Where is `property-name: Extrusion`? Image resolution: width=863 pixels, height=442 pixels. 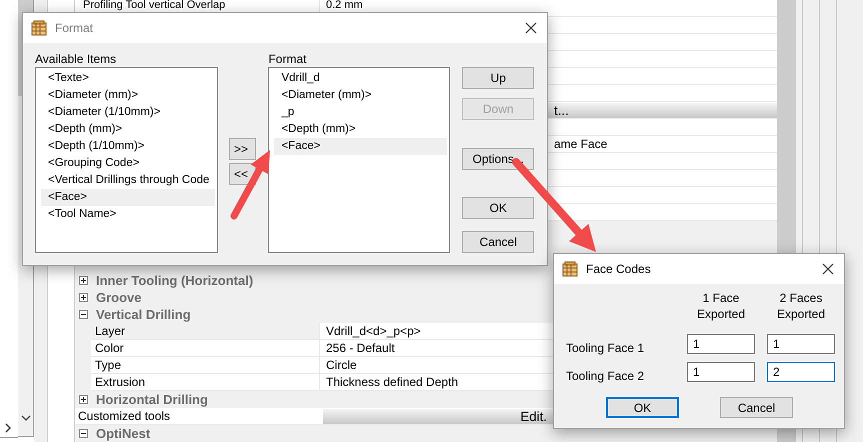
property-name: Extrusion is located at coordinates (205, 382).